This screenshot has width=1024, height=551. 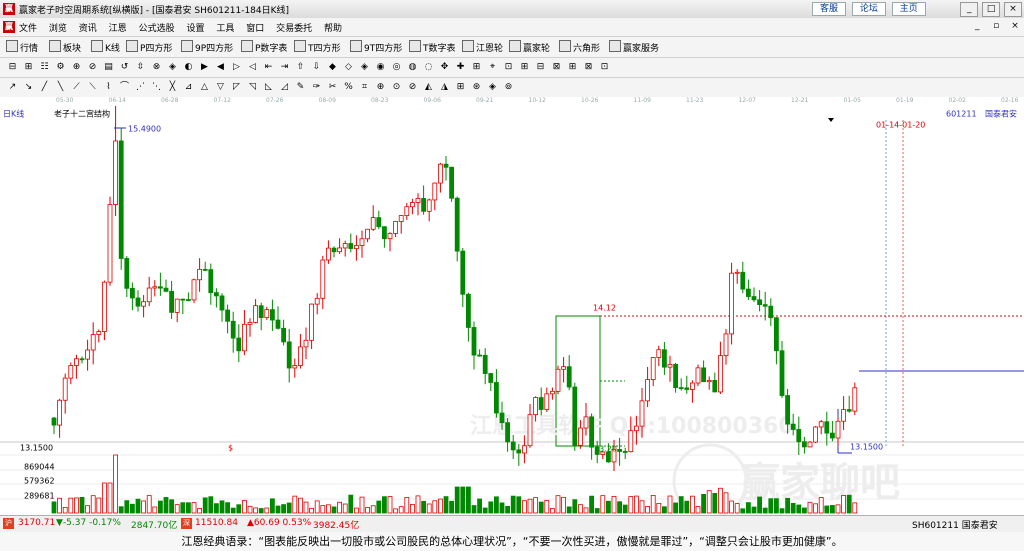 I want to click on draw-tool-icon: ⊗, so click(x=156, y=67).